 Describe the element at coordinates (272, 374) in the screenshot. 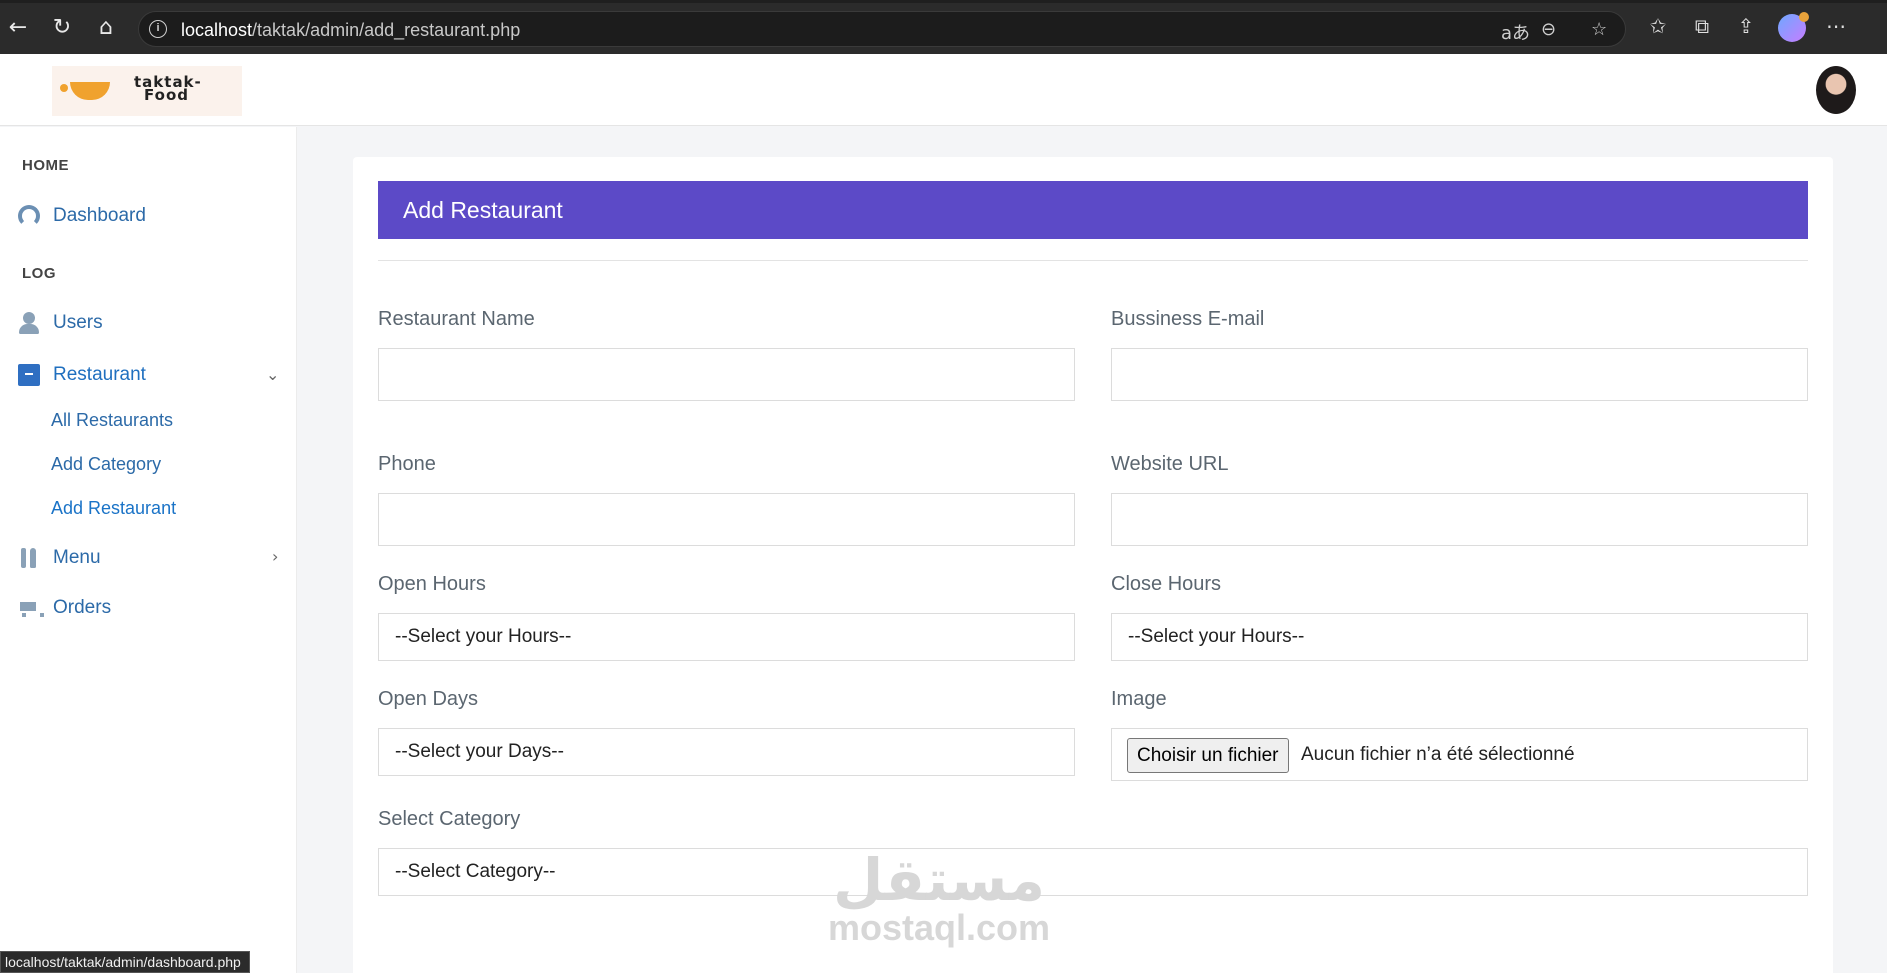

I see `chevron-down-icon: ⌄` at that location.